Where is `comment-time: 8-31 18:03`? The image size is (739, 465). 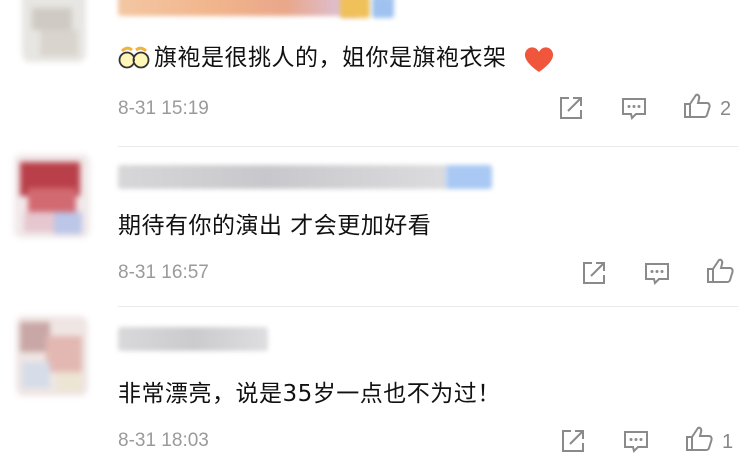 comment-time: 8-31 18:03 is located at coordinates (163, 440).